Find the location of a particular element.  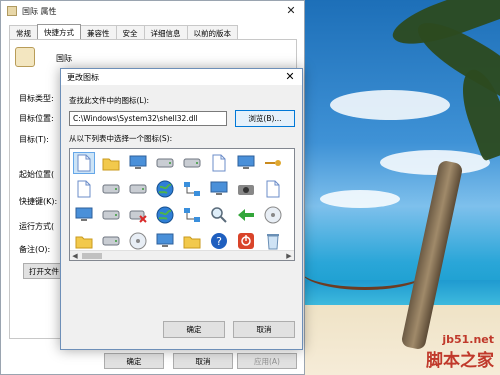

app-name: 国际 is located at coordinates (64, 58).